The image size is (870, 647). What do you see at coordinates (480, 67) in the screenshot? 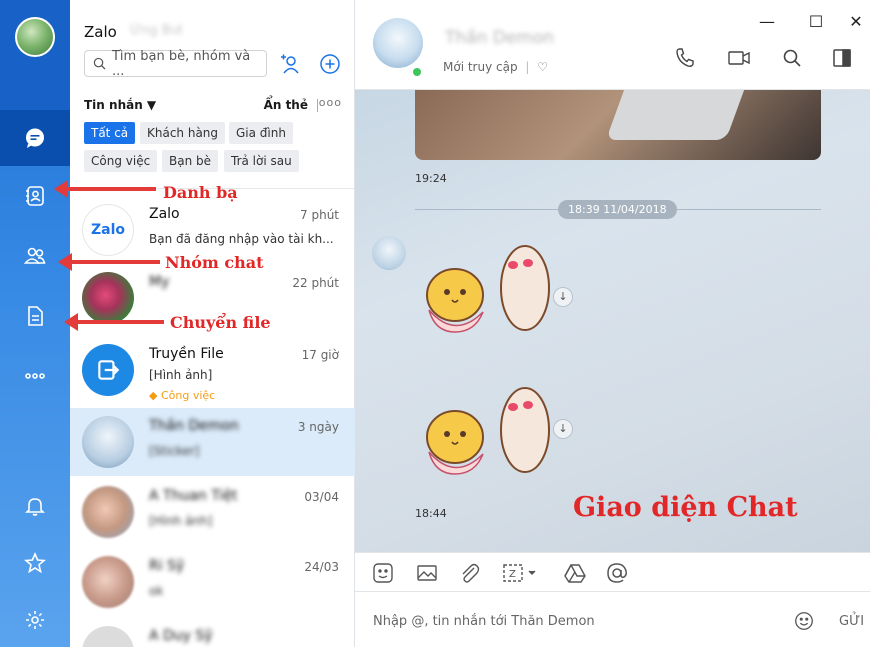
I see `last-seen-text: Mới truy cập` at bounding box center [480, 67].